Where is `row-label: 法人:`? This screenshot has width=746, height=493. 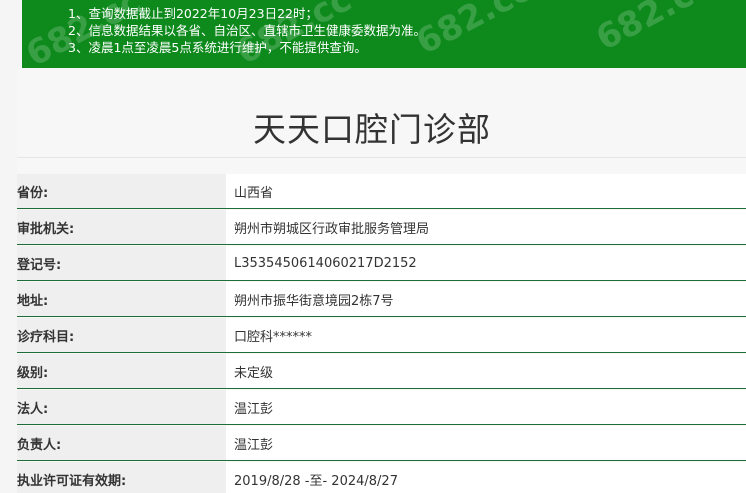 row-label: 法人: is located at coordinates (121, 407).